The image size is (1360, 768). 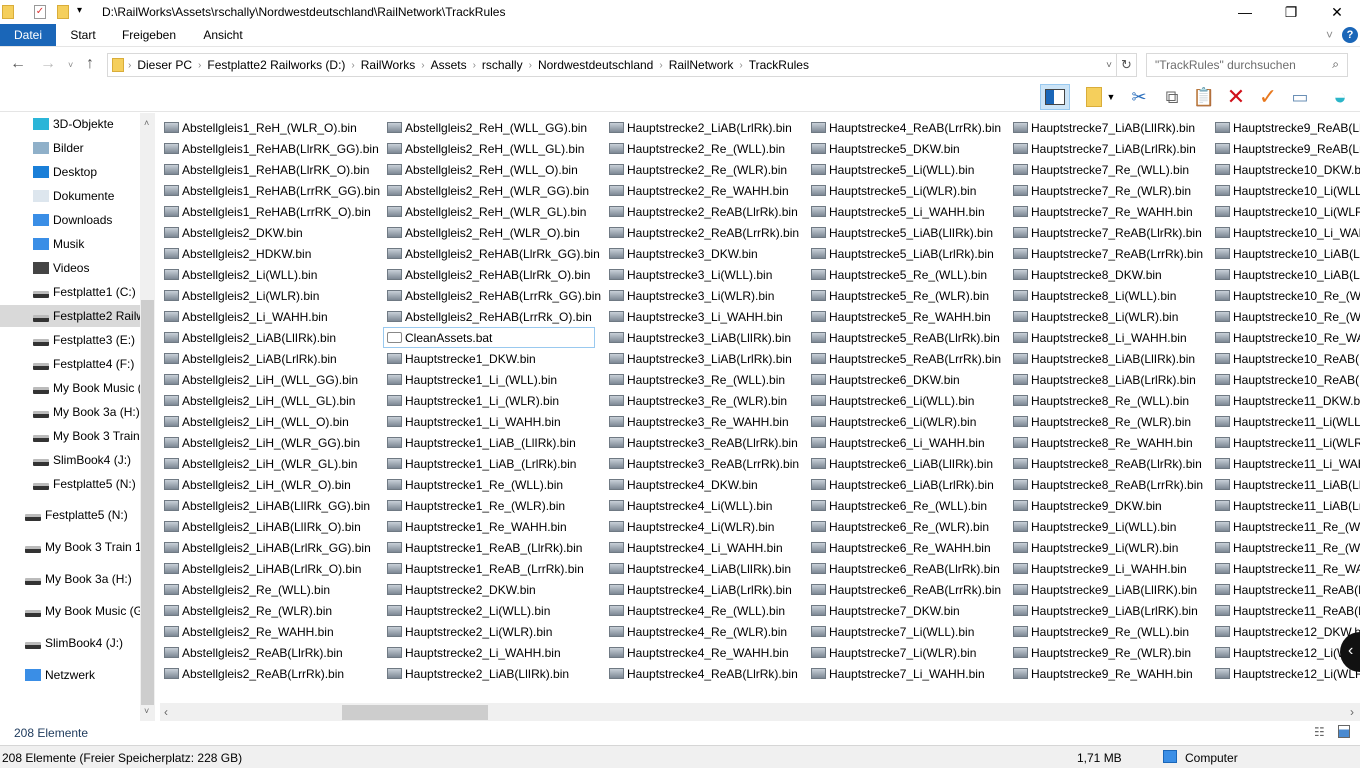 What do you see at coordinates (700, 379) in the screenshot?
I see `file-item: Hauptstrecke3_Re_(WLL).bin` at bounding box center [700, 379].